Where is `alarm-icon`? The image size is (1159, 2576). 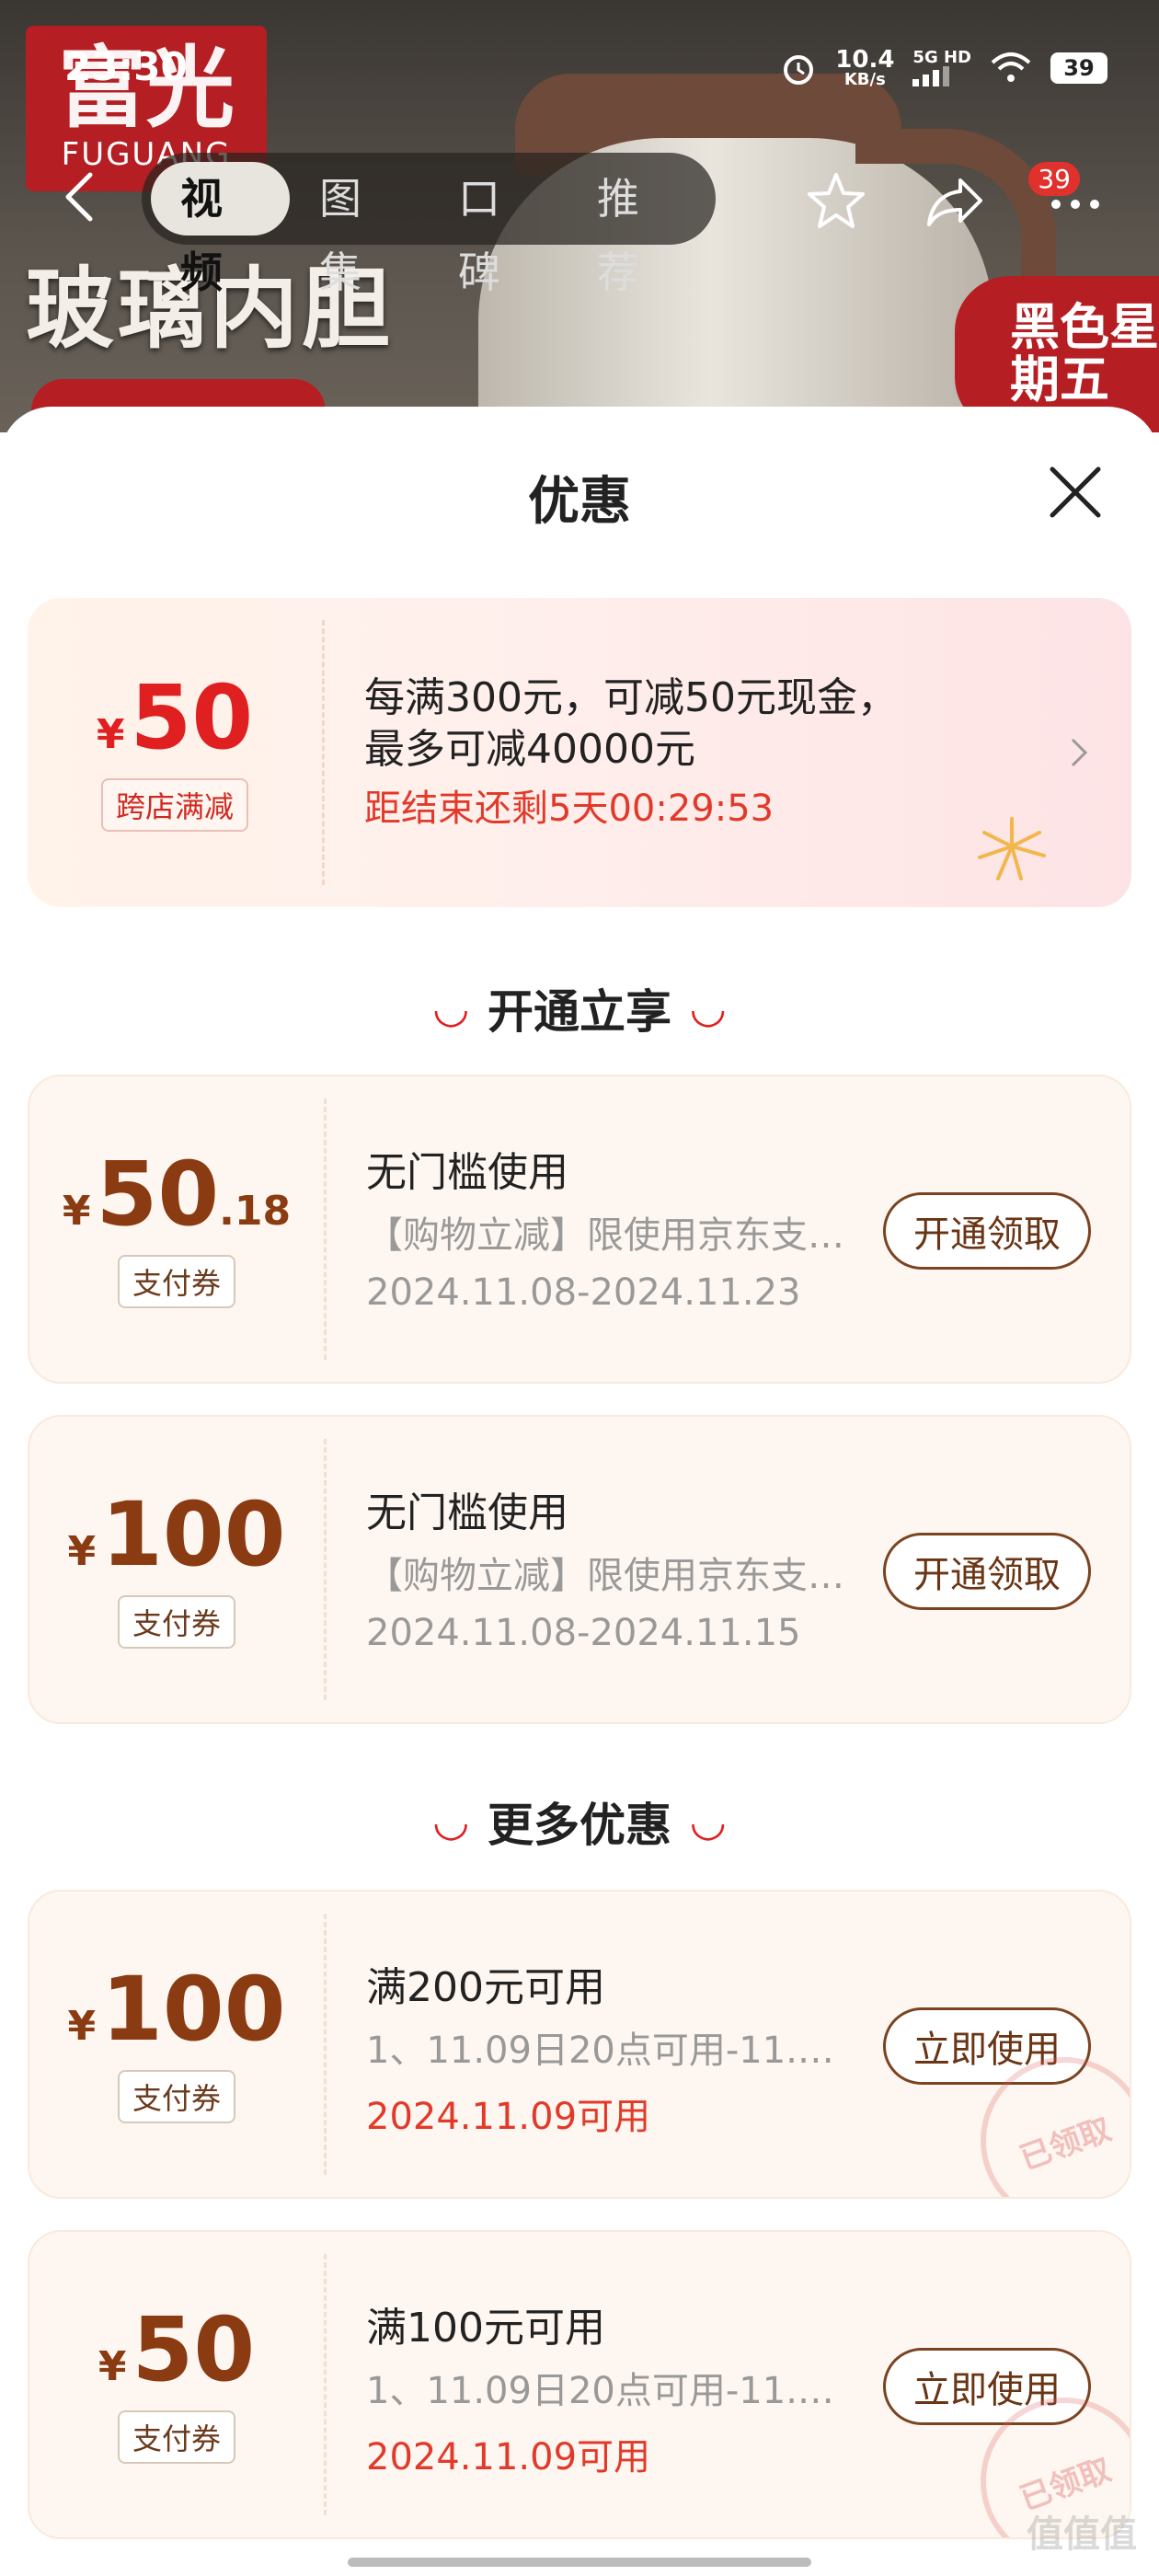 alarm-icon is located at coordinates (799, 70).